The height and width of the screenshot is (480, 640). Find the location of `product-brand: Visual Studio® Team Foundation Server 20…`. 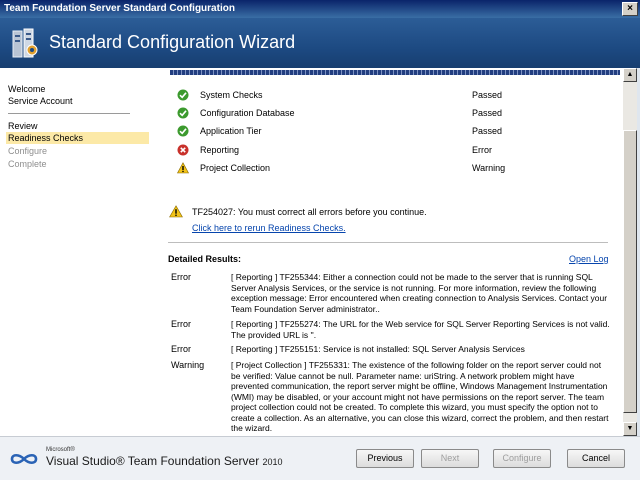

product-brand: Visual Studio® Team Foundation Server 20… is located at coordinates (164, 461).